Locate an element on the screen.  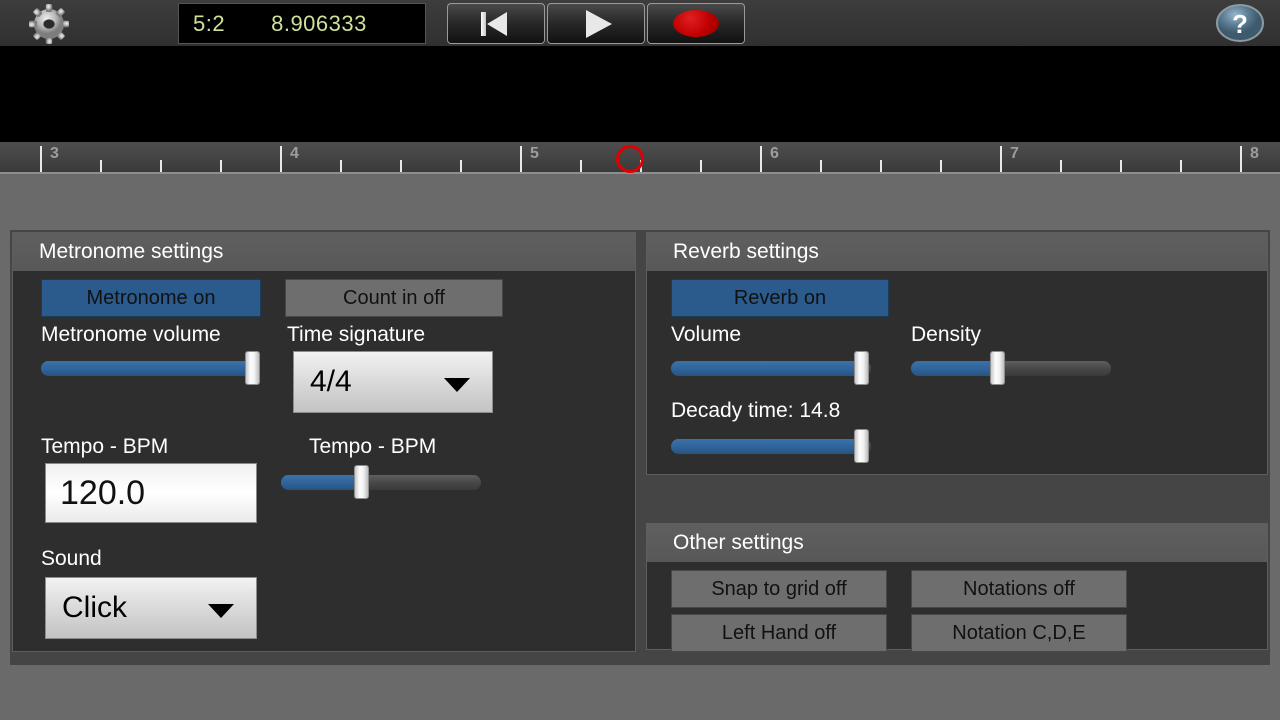
reverb-toggle-button: Reverb on is located at coordinates (780, 298).